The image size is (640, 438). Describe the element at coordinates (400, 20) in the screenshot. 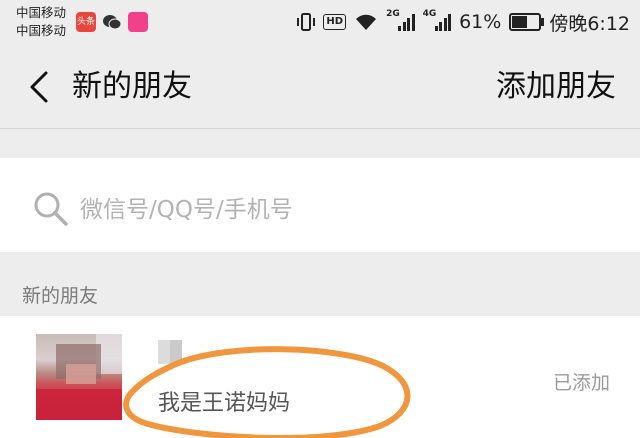

I see `signal-2g-icon: 2G` at that location.